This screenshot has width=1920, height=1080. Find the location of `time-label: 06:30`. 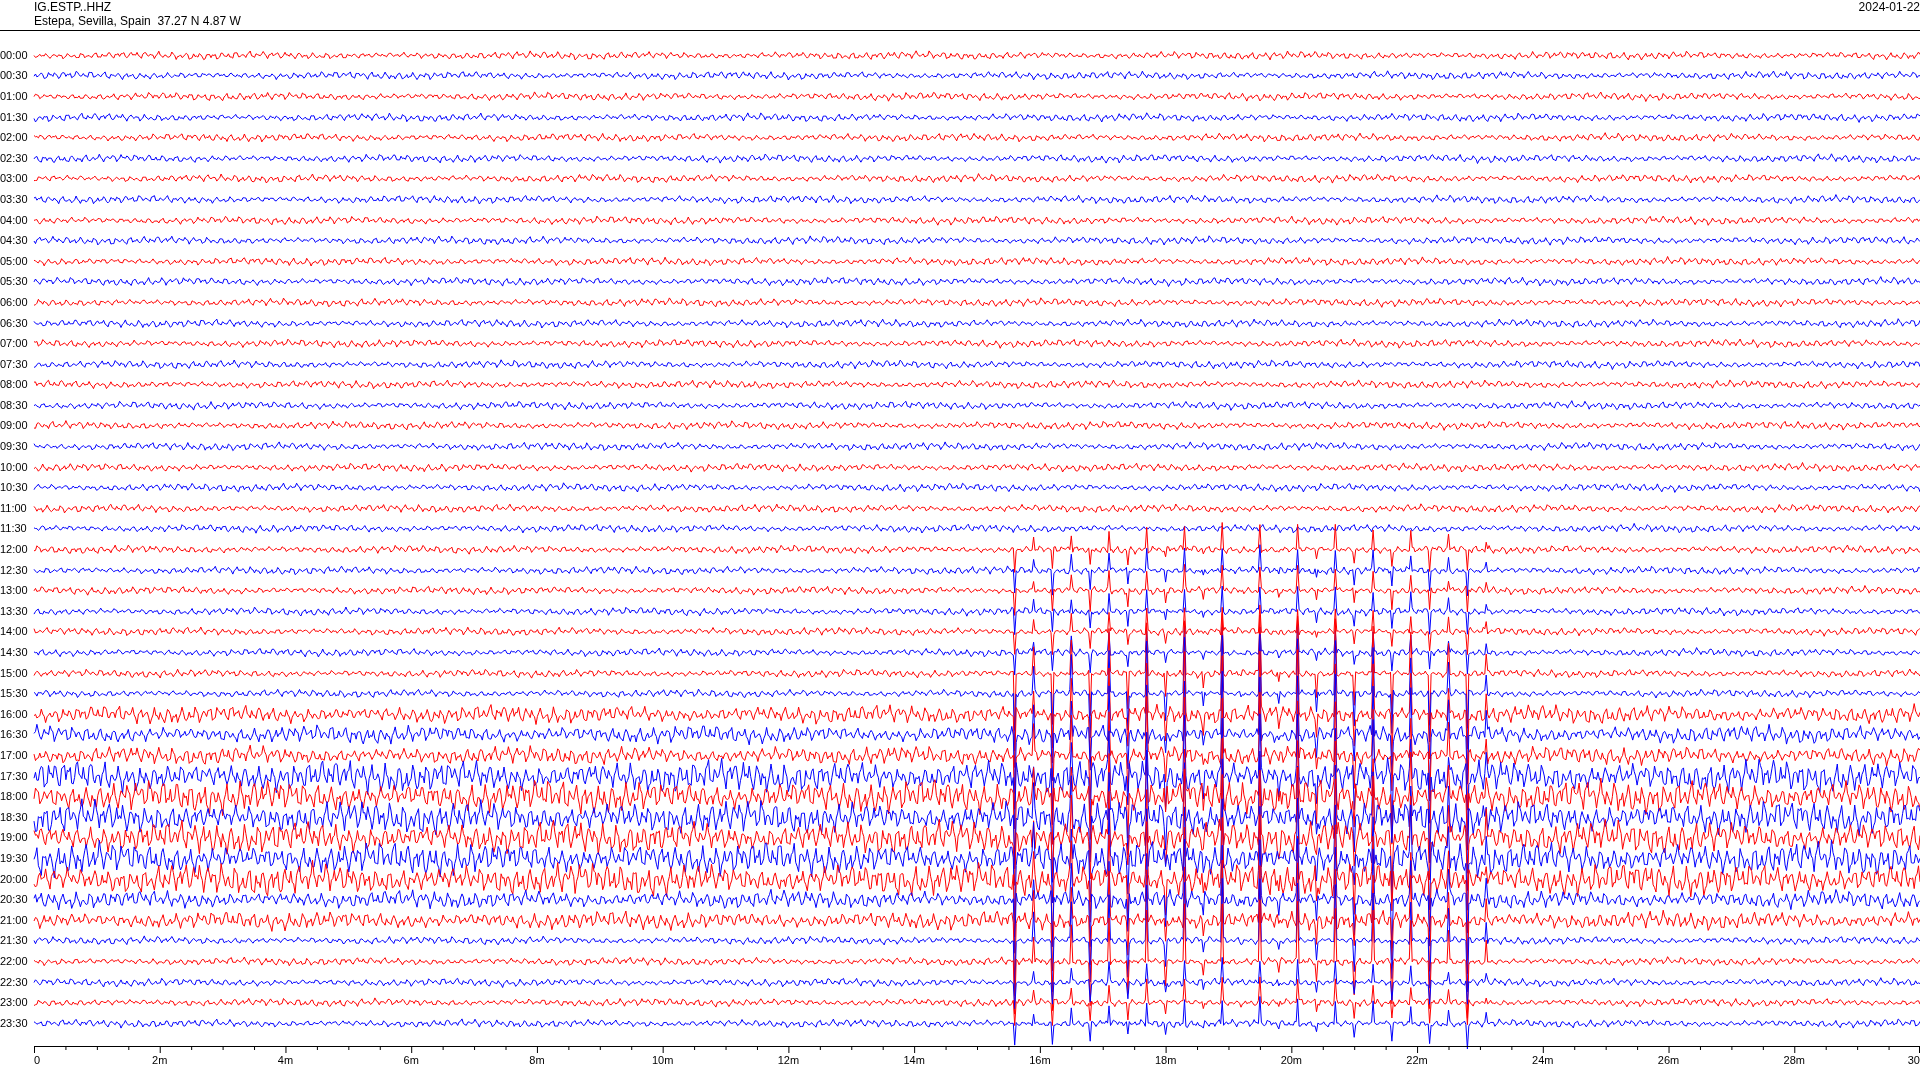

time-label: 06:30 is located at coordinates (14, 323).